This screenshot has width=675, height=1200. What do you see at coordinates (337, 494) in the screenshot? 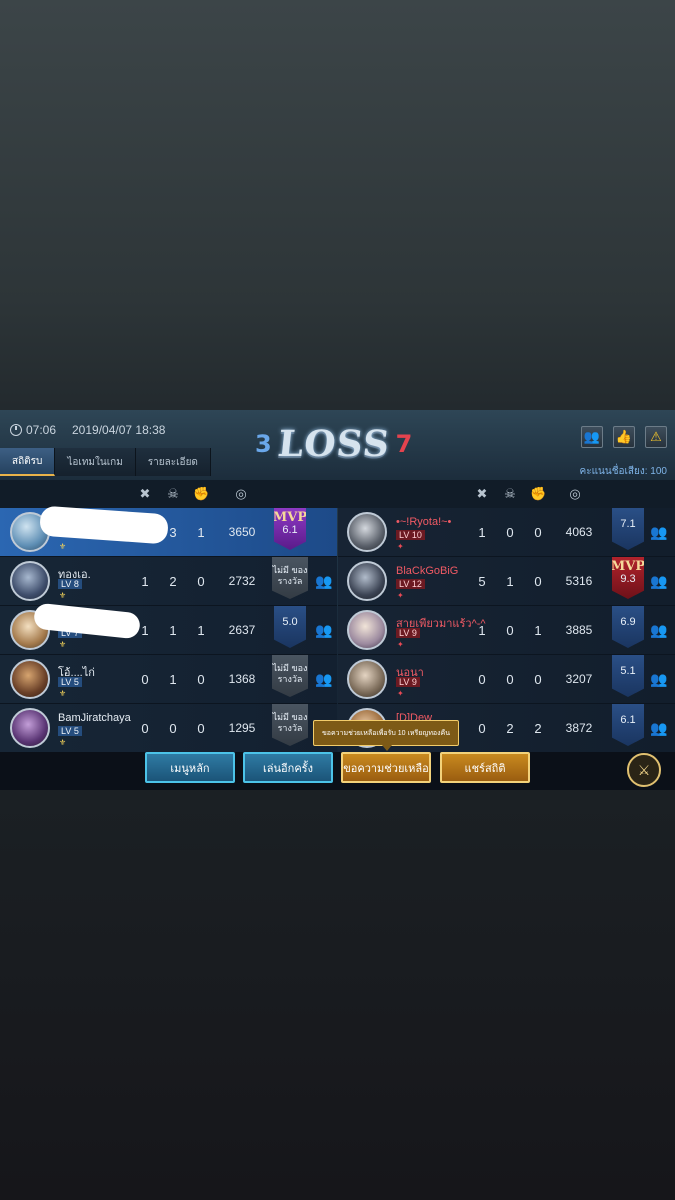
I see `stats-header-row: ✖ ☠ ✊ ◎ ✖ ☠ ✊ ◎` at bounding box center [337, 494].